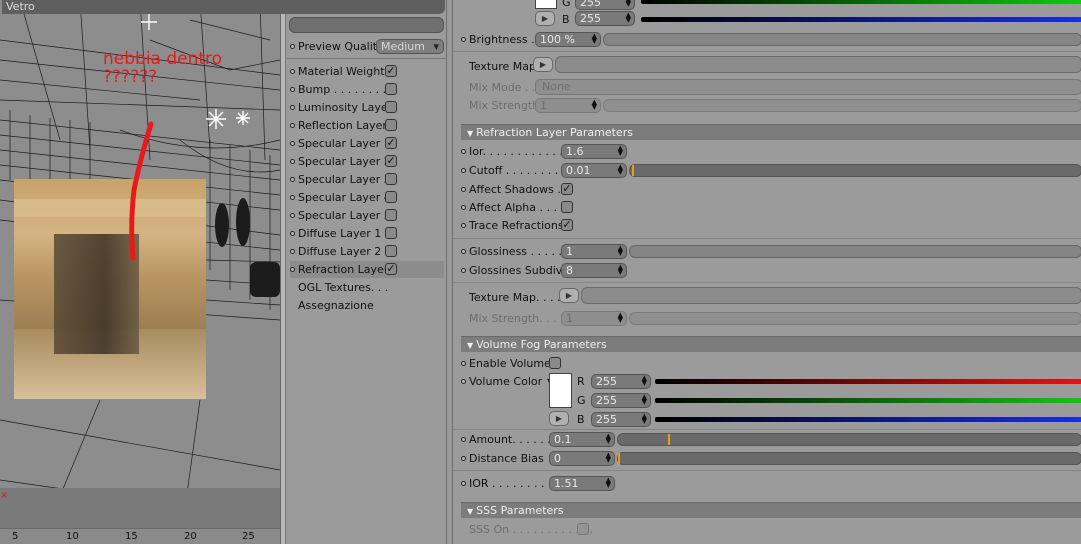  What do you see at coordinates (314, 89) in the screenshot?
I see `channel-label: Bump` at bounding box center [314, 89].